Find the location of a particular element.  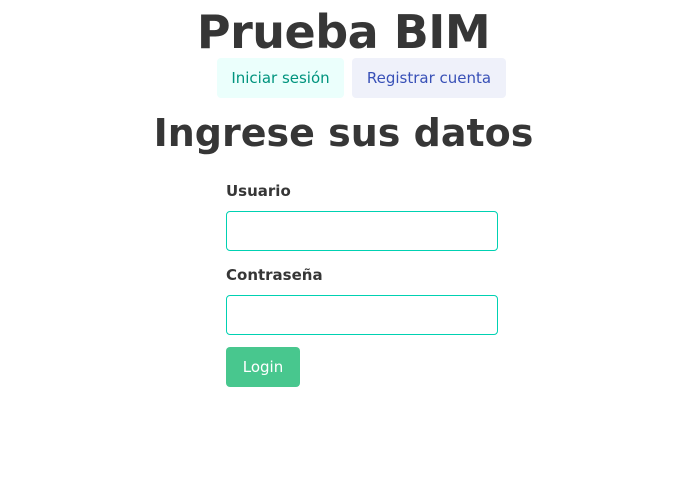

auth-tabs: Iniciar sesión Registrar cuenta is located at coordinates (361, 78).